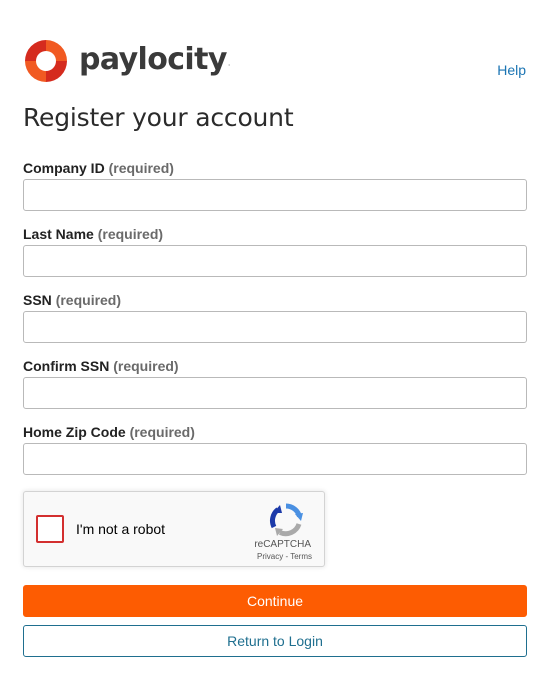 This screenshot has width=556, height=683. I want to click on paylocity-wordmark: paylocity·, so click(154, 60).